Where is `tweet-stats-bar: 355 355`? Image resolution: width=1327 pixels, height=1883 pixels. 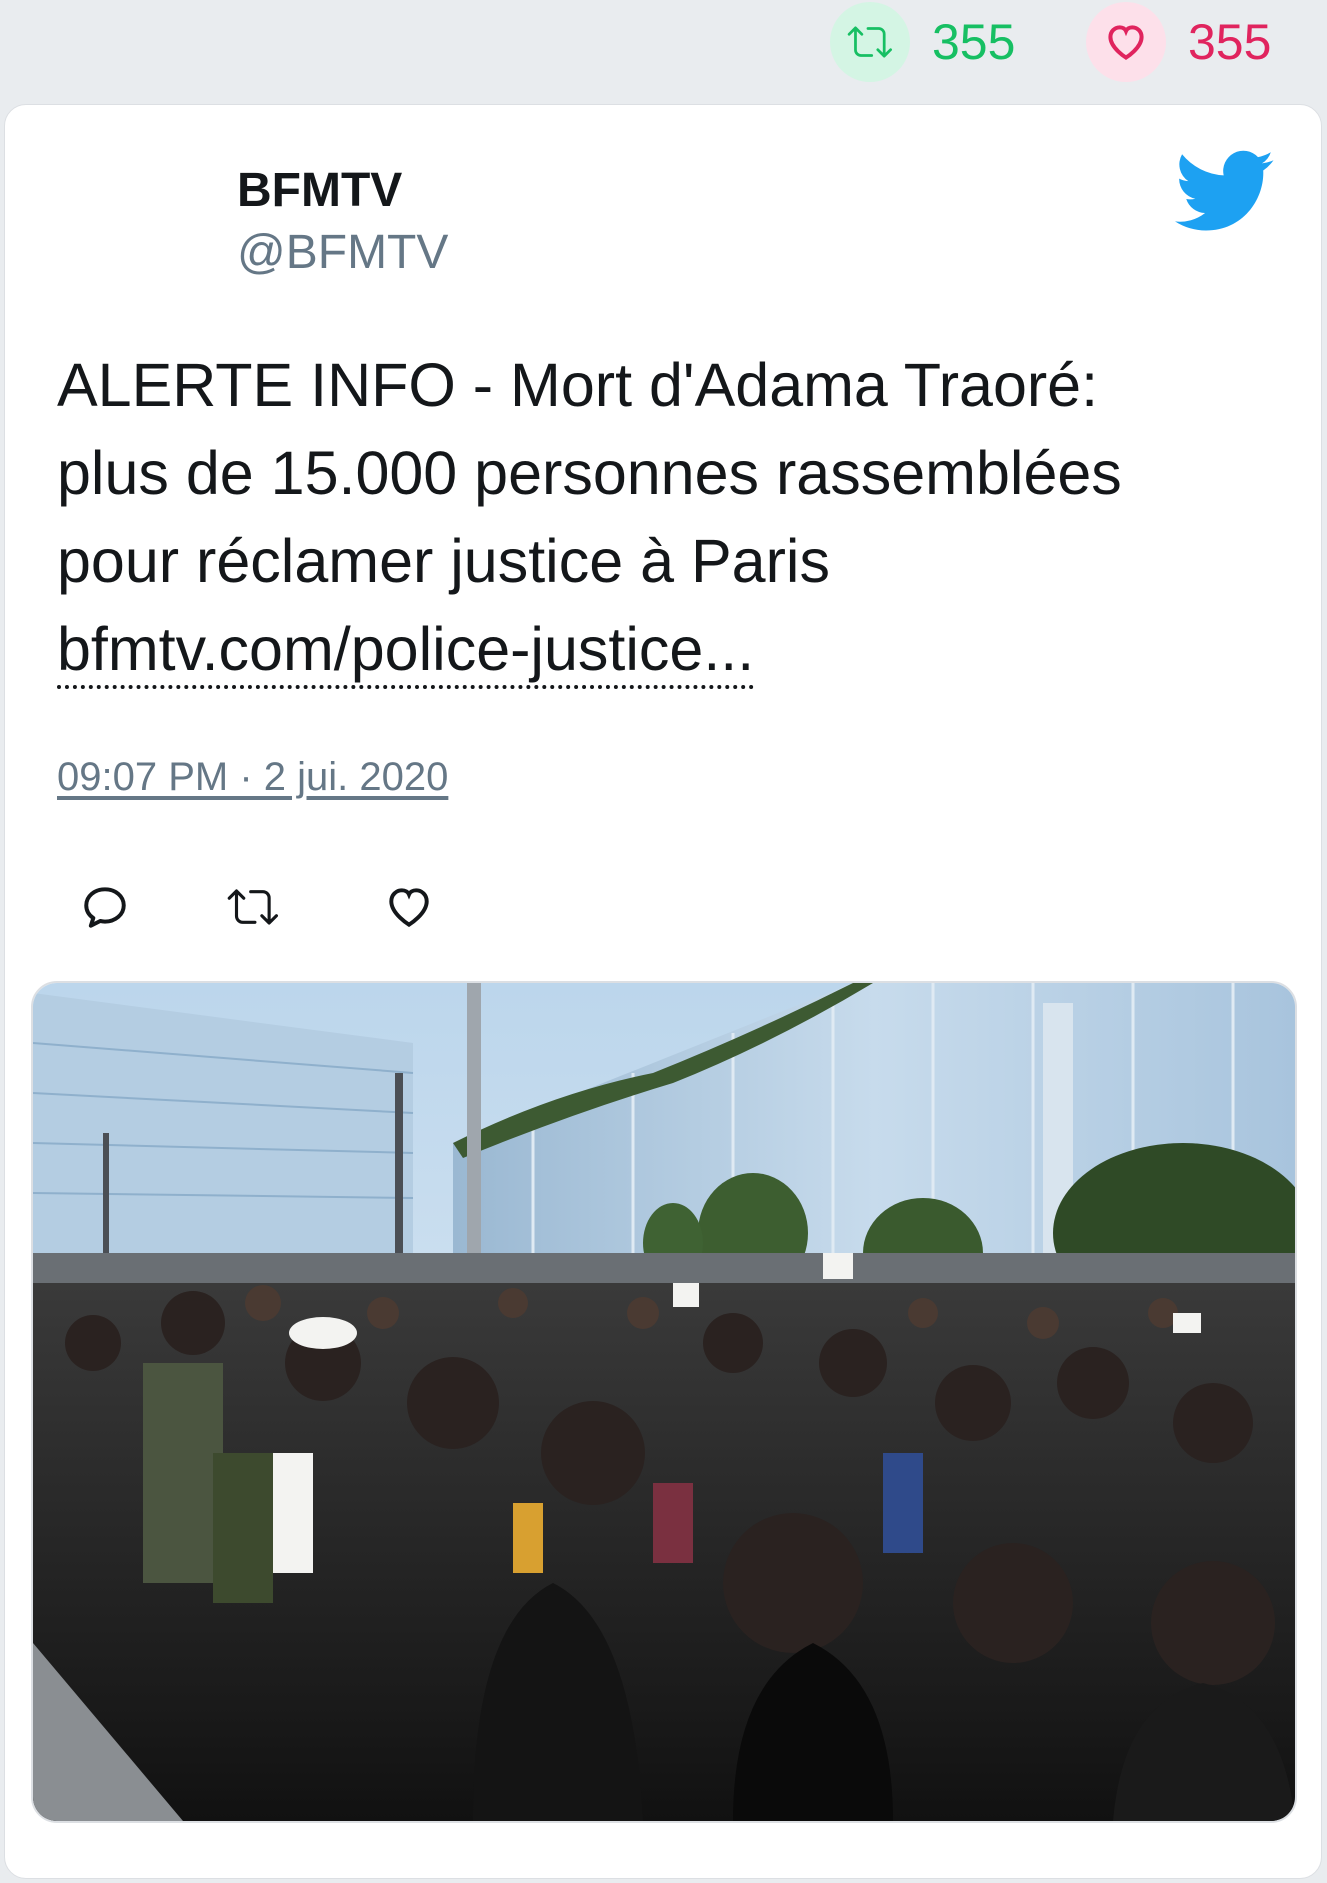
tweet-stats-bar: 355 355 is located at coordinates (663, 50).